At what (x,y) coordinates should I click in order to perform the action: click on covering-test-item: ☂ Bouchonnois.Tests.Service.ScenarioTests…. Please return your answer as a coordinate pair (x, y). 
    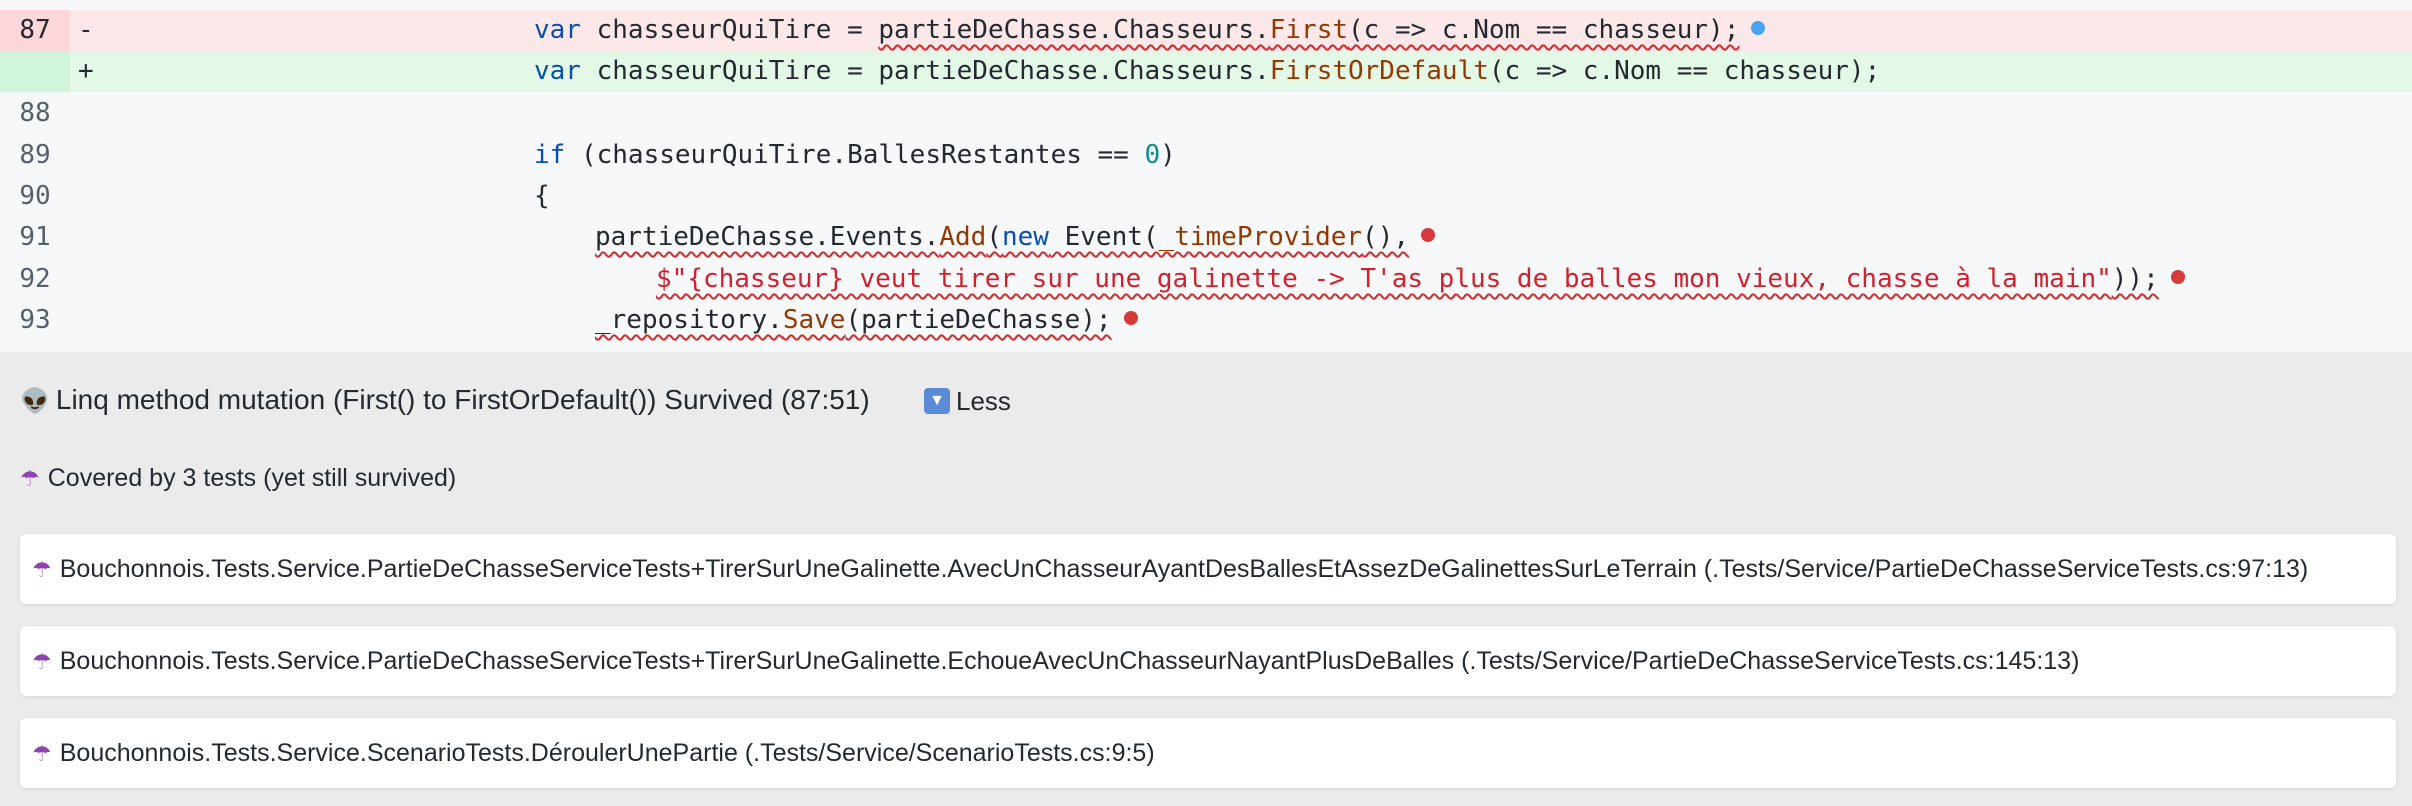
    Looking at the image, I should click on (1208, 753).